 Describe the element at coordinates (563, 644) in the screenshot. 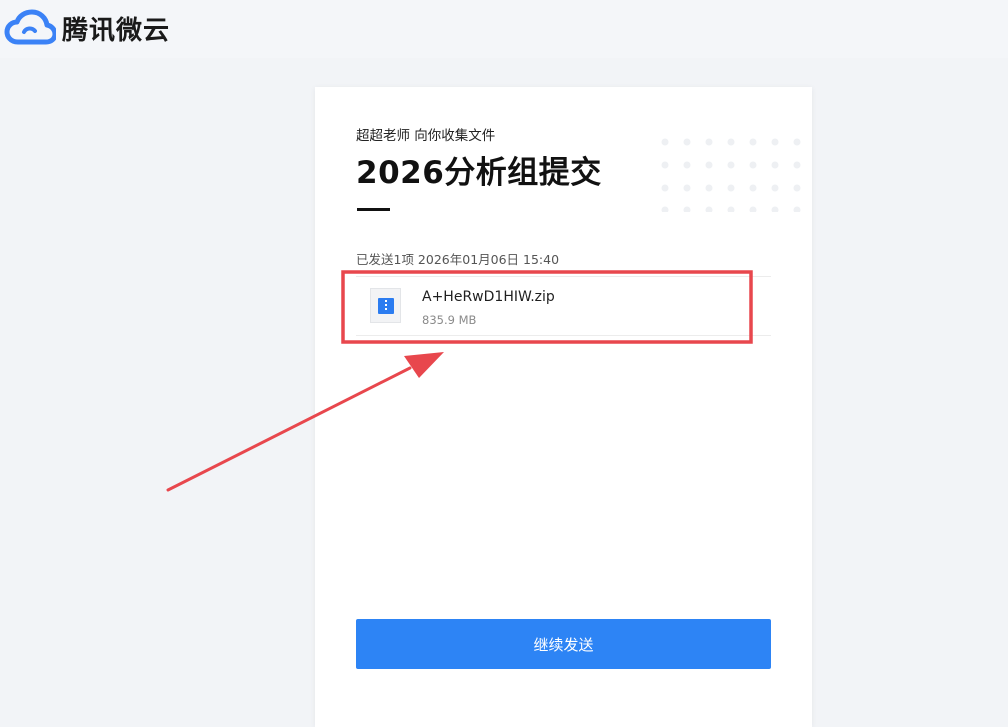

I see `continue-send-button: 继续发送` at that location.